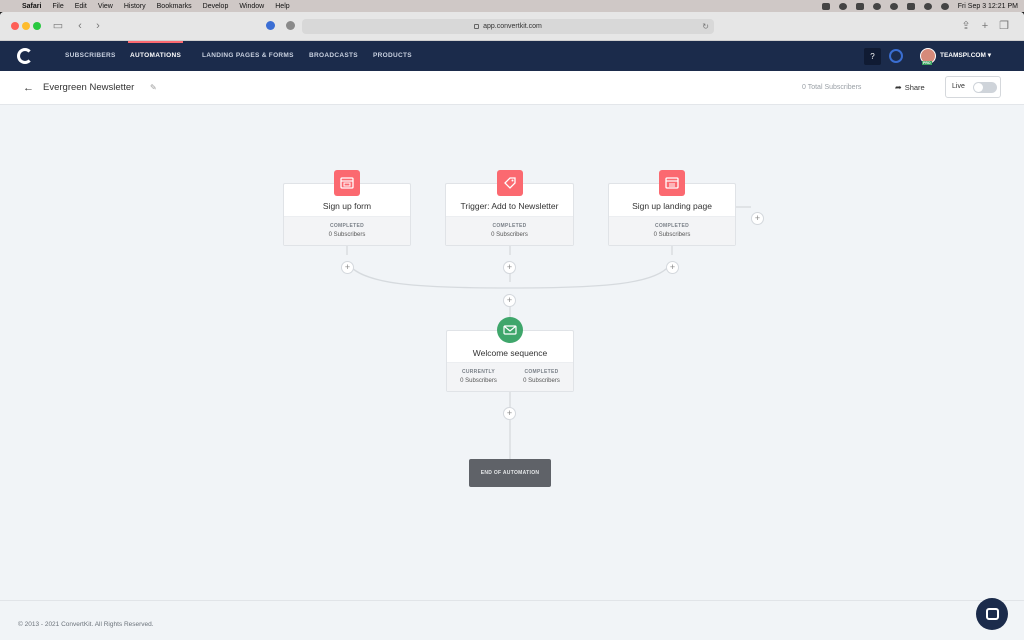  What do you see at coordinates (251, 6) in the screenshot?
I see `menu-window: Window` at bounding box center [251, 6].